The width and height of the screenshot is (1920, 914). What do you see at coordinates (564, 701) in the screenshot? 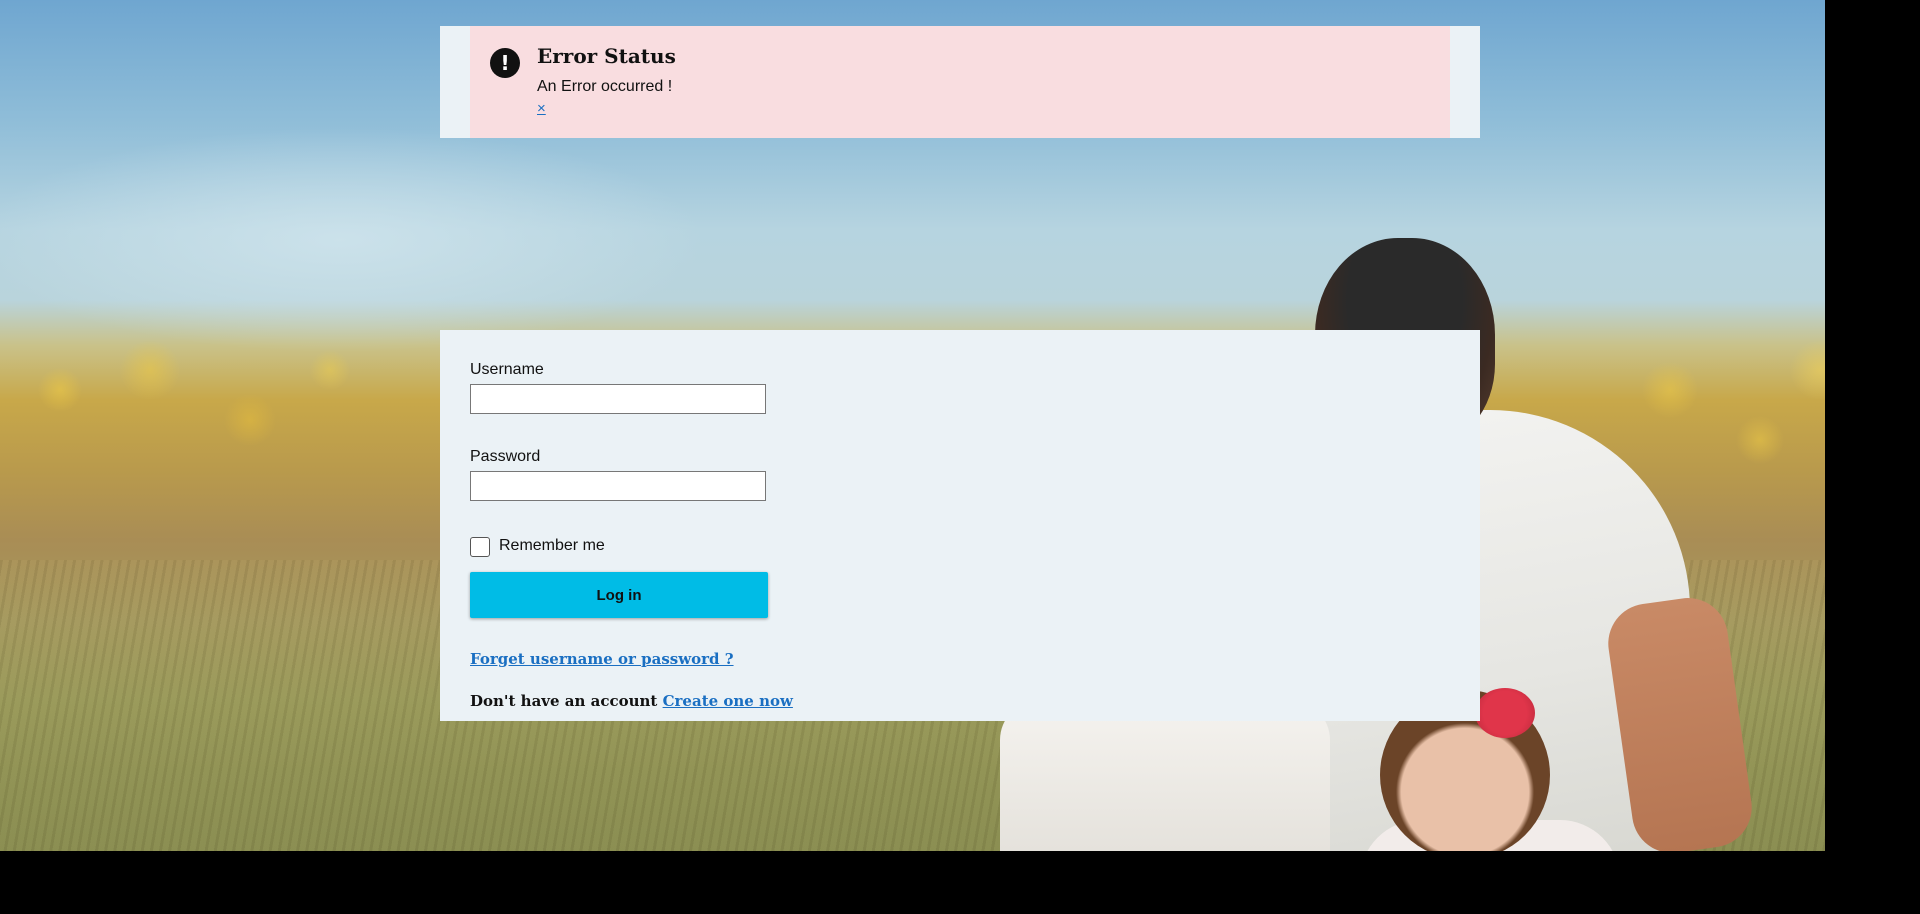
I see `signup-prompt: Don't have an account` at bounding box center [564, 701].